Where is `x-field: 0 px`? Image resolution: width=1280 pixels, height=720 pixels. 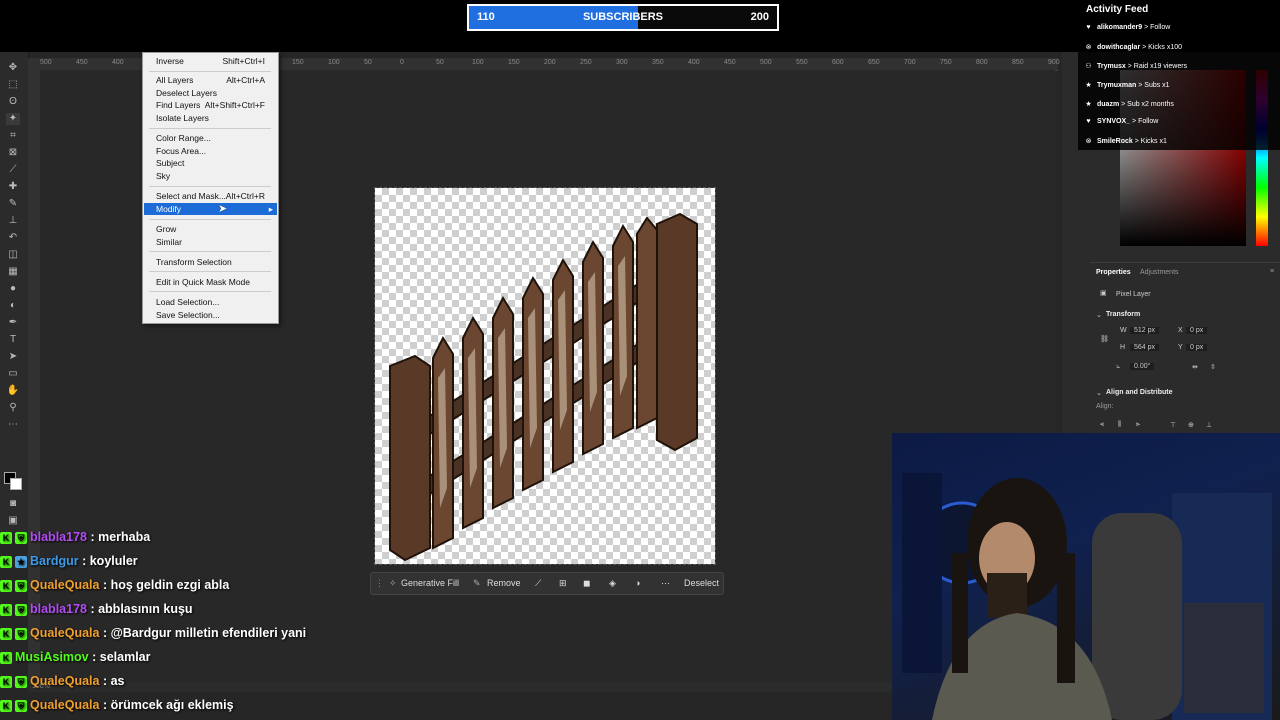
x-field: 0 px is located at coordinates (1197, 330).